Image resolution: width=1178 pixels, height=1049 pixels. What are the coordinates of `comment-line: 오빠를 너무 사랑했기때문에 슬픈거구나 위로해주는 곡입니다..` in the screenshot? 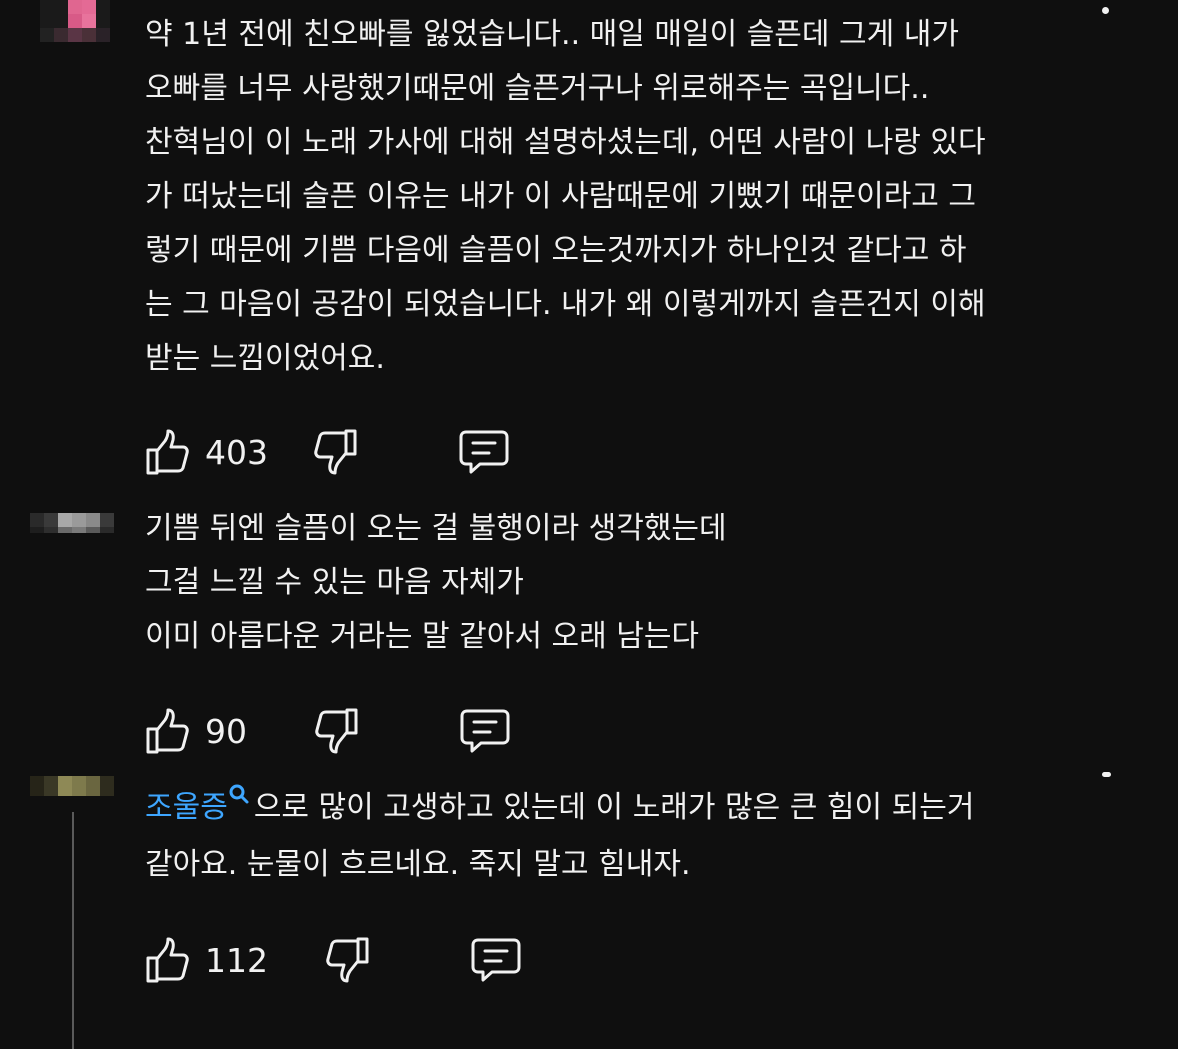 It's located at (537, 88).